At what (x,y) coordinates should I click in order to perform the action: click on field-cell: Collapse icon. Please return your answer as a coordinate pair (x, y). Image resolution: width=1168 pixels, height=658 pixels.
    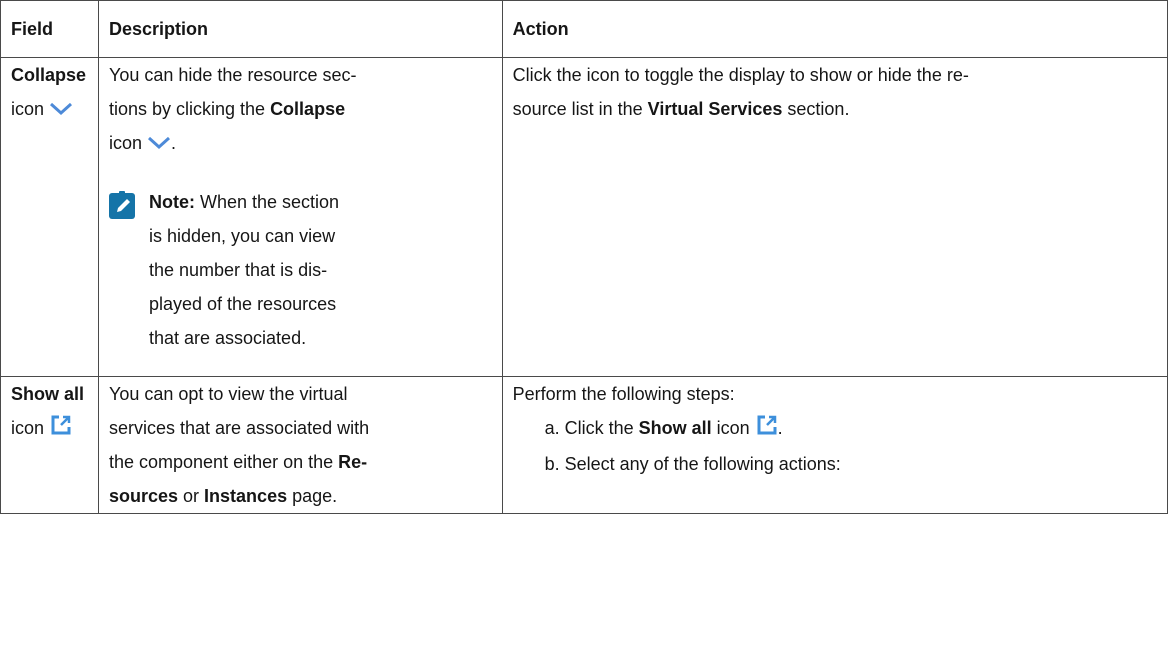
    Looking at the image, I should click on (49, 217).